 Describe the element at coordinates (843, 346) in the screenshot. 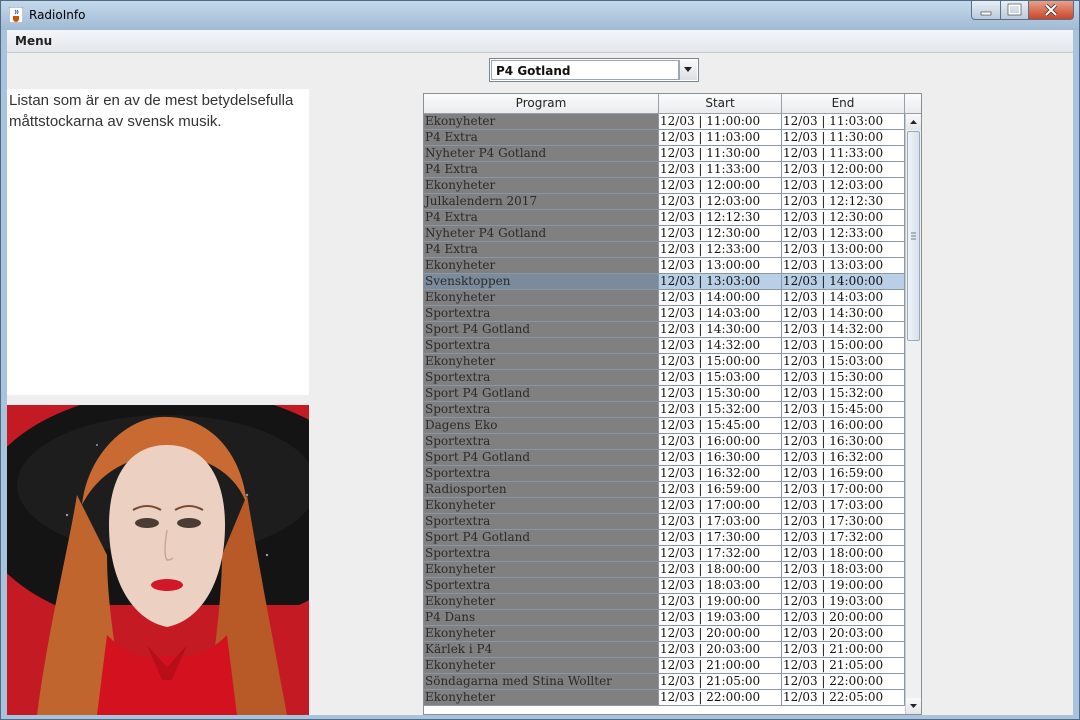

I see `cell-end: 12/03 | 15:00:00` at that location.